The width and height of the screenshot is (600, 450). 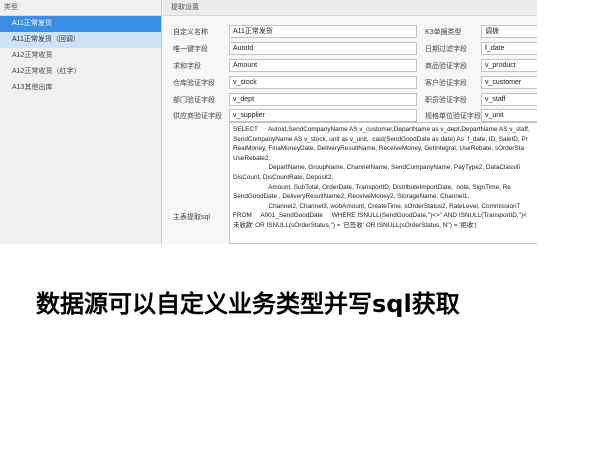 I want to click on customer-check-field: v_customer, so click(x=509, y=82).